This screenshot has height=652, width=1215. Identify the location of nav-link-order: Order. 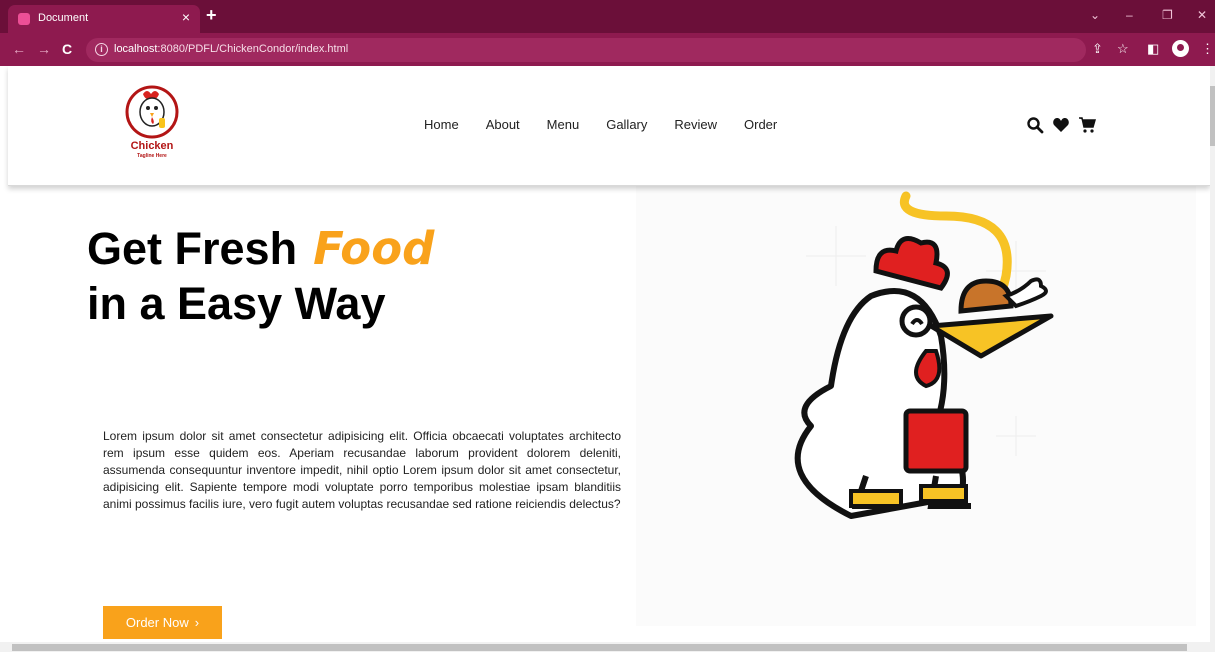
(760, 124).